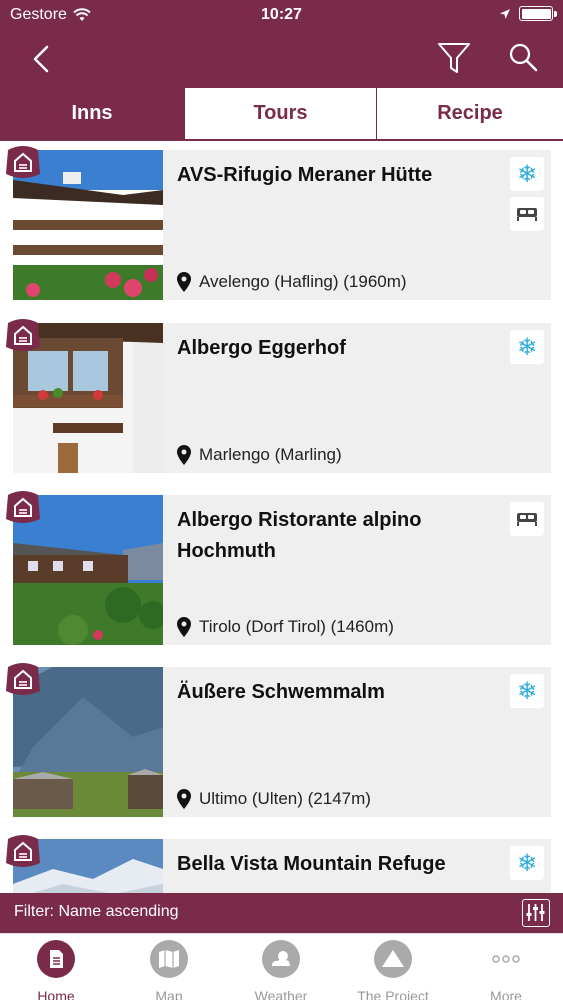 The height and width of the screenshot is (1000, 563). I want to click on document-icon, so click(56, 959).